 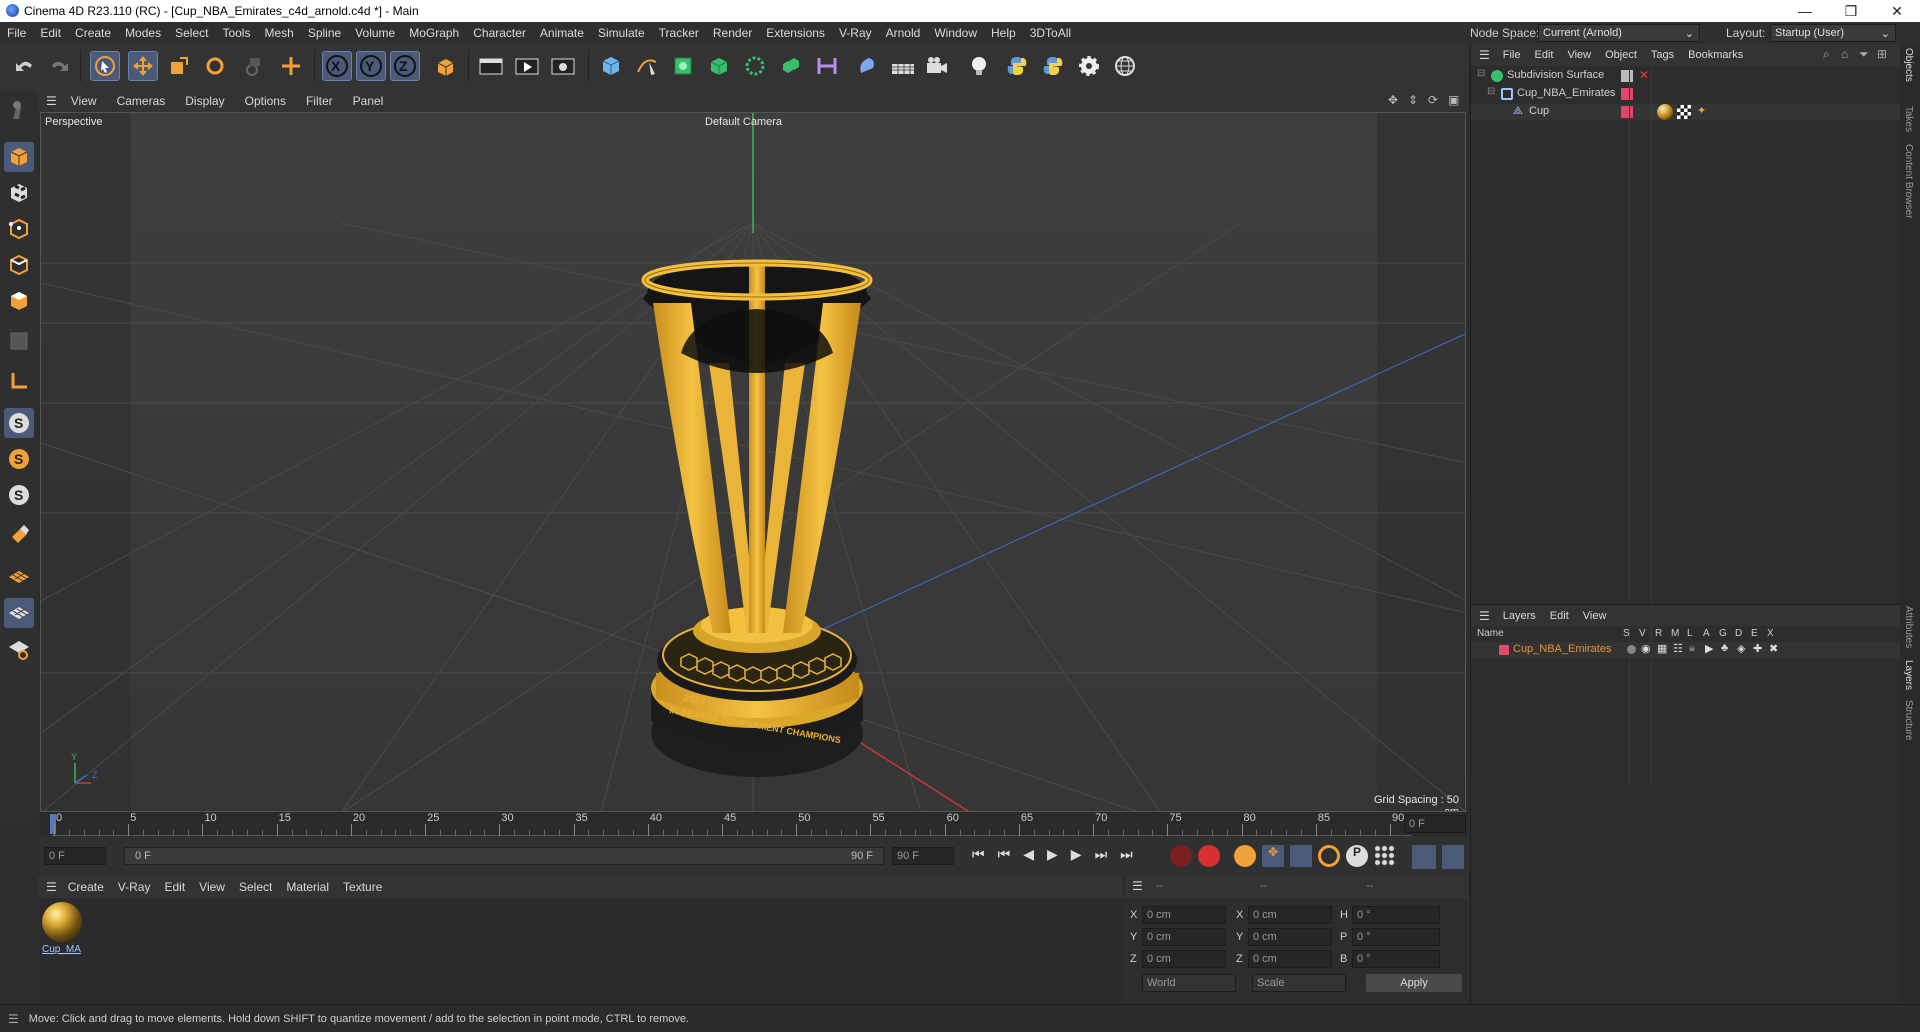 What do you see at coordinates (1052, 854) in the screenshot?
I see `play-icon: ▶` at bounding box center [1052, 854].